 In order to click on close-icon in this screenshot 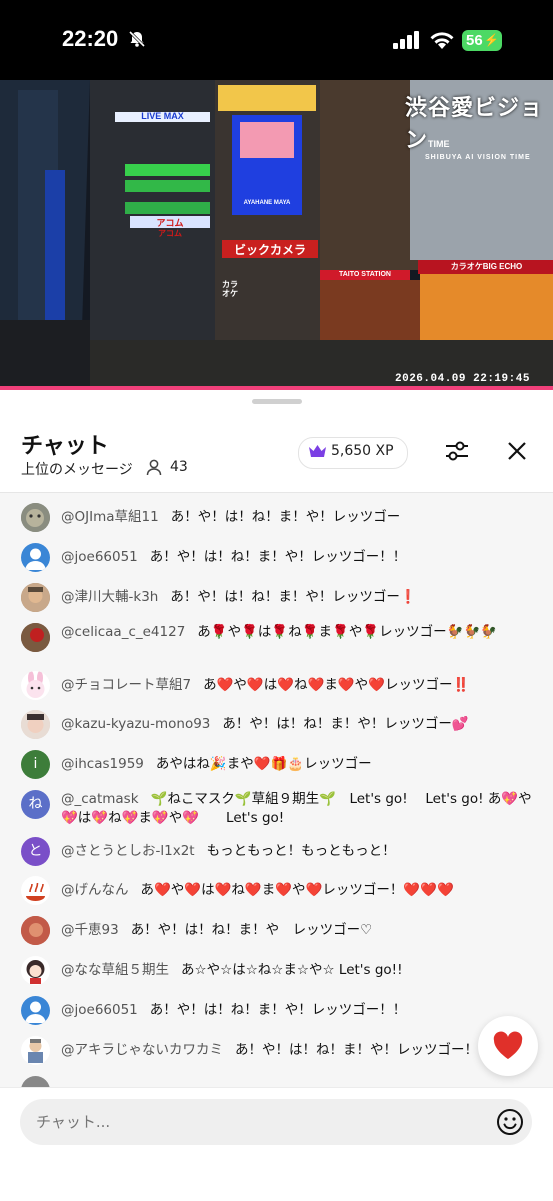, I will do `click(517, 453)`.